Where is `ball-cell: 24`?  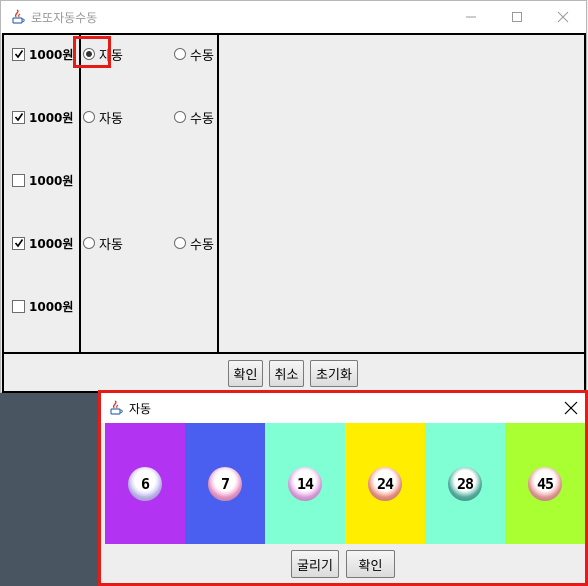
ball-cell: 24 is located at coordinates (385, 483).